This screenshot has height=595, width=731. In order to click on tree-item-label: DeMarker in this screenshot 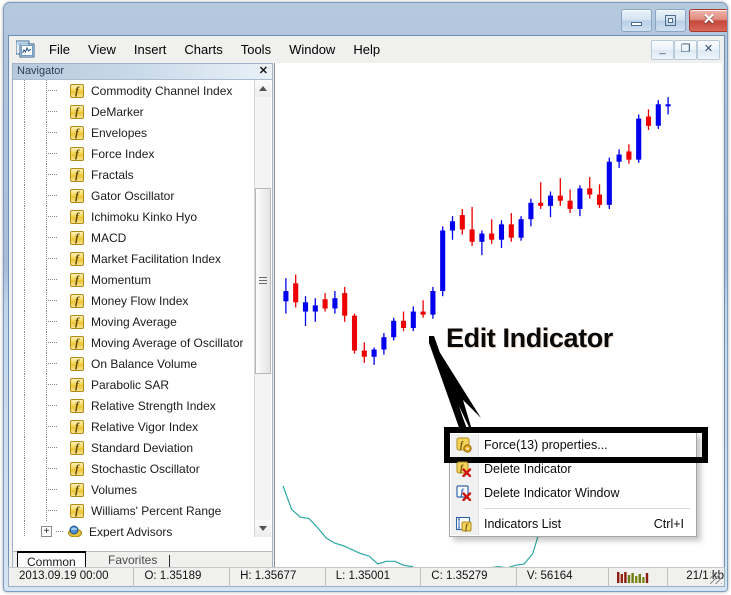, I will do `click(117, 111)`.